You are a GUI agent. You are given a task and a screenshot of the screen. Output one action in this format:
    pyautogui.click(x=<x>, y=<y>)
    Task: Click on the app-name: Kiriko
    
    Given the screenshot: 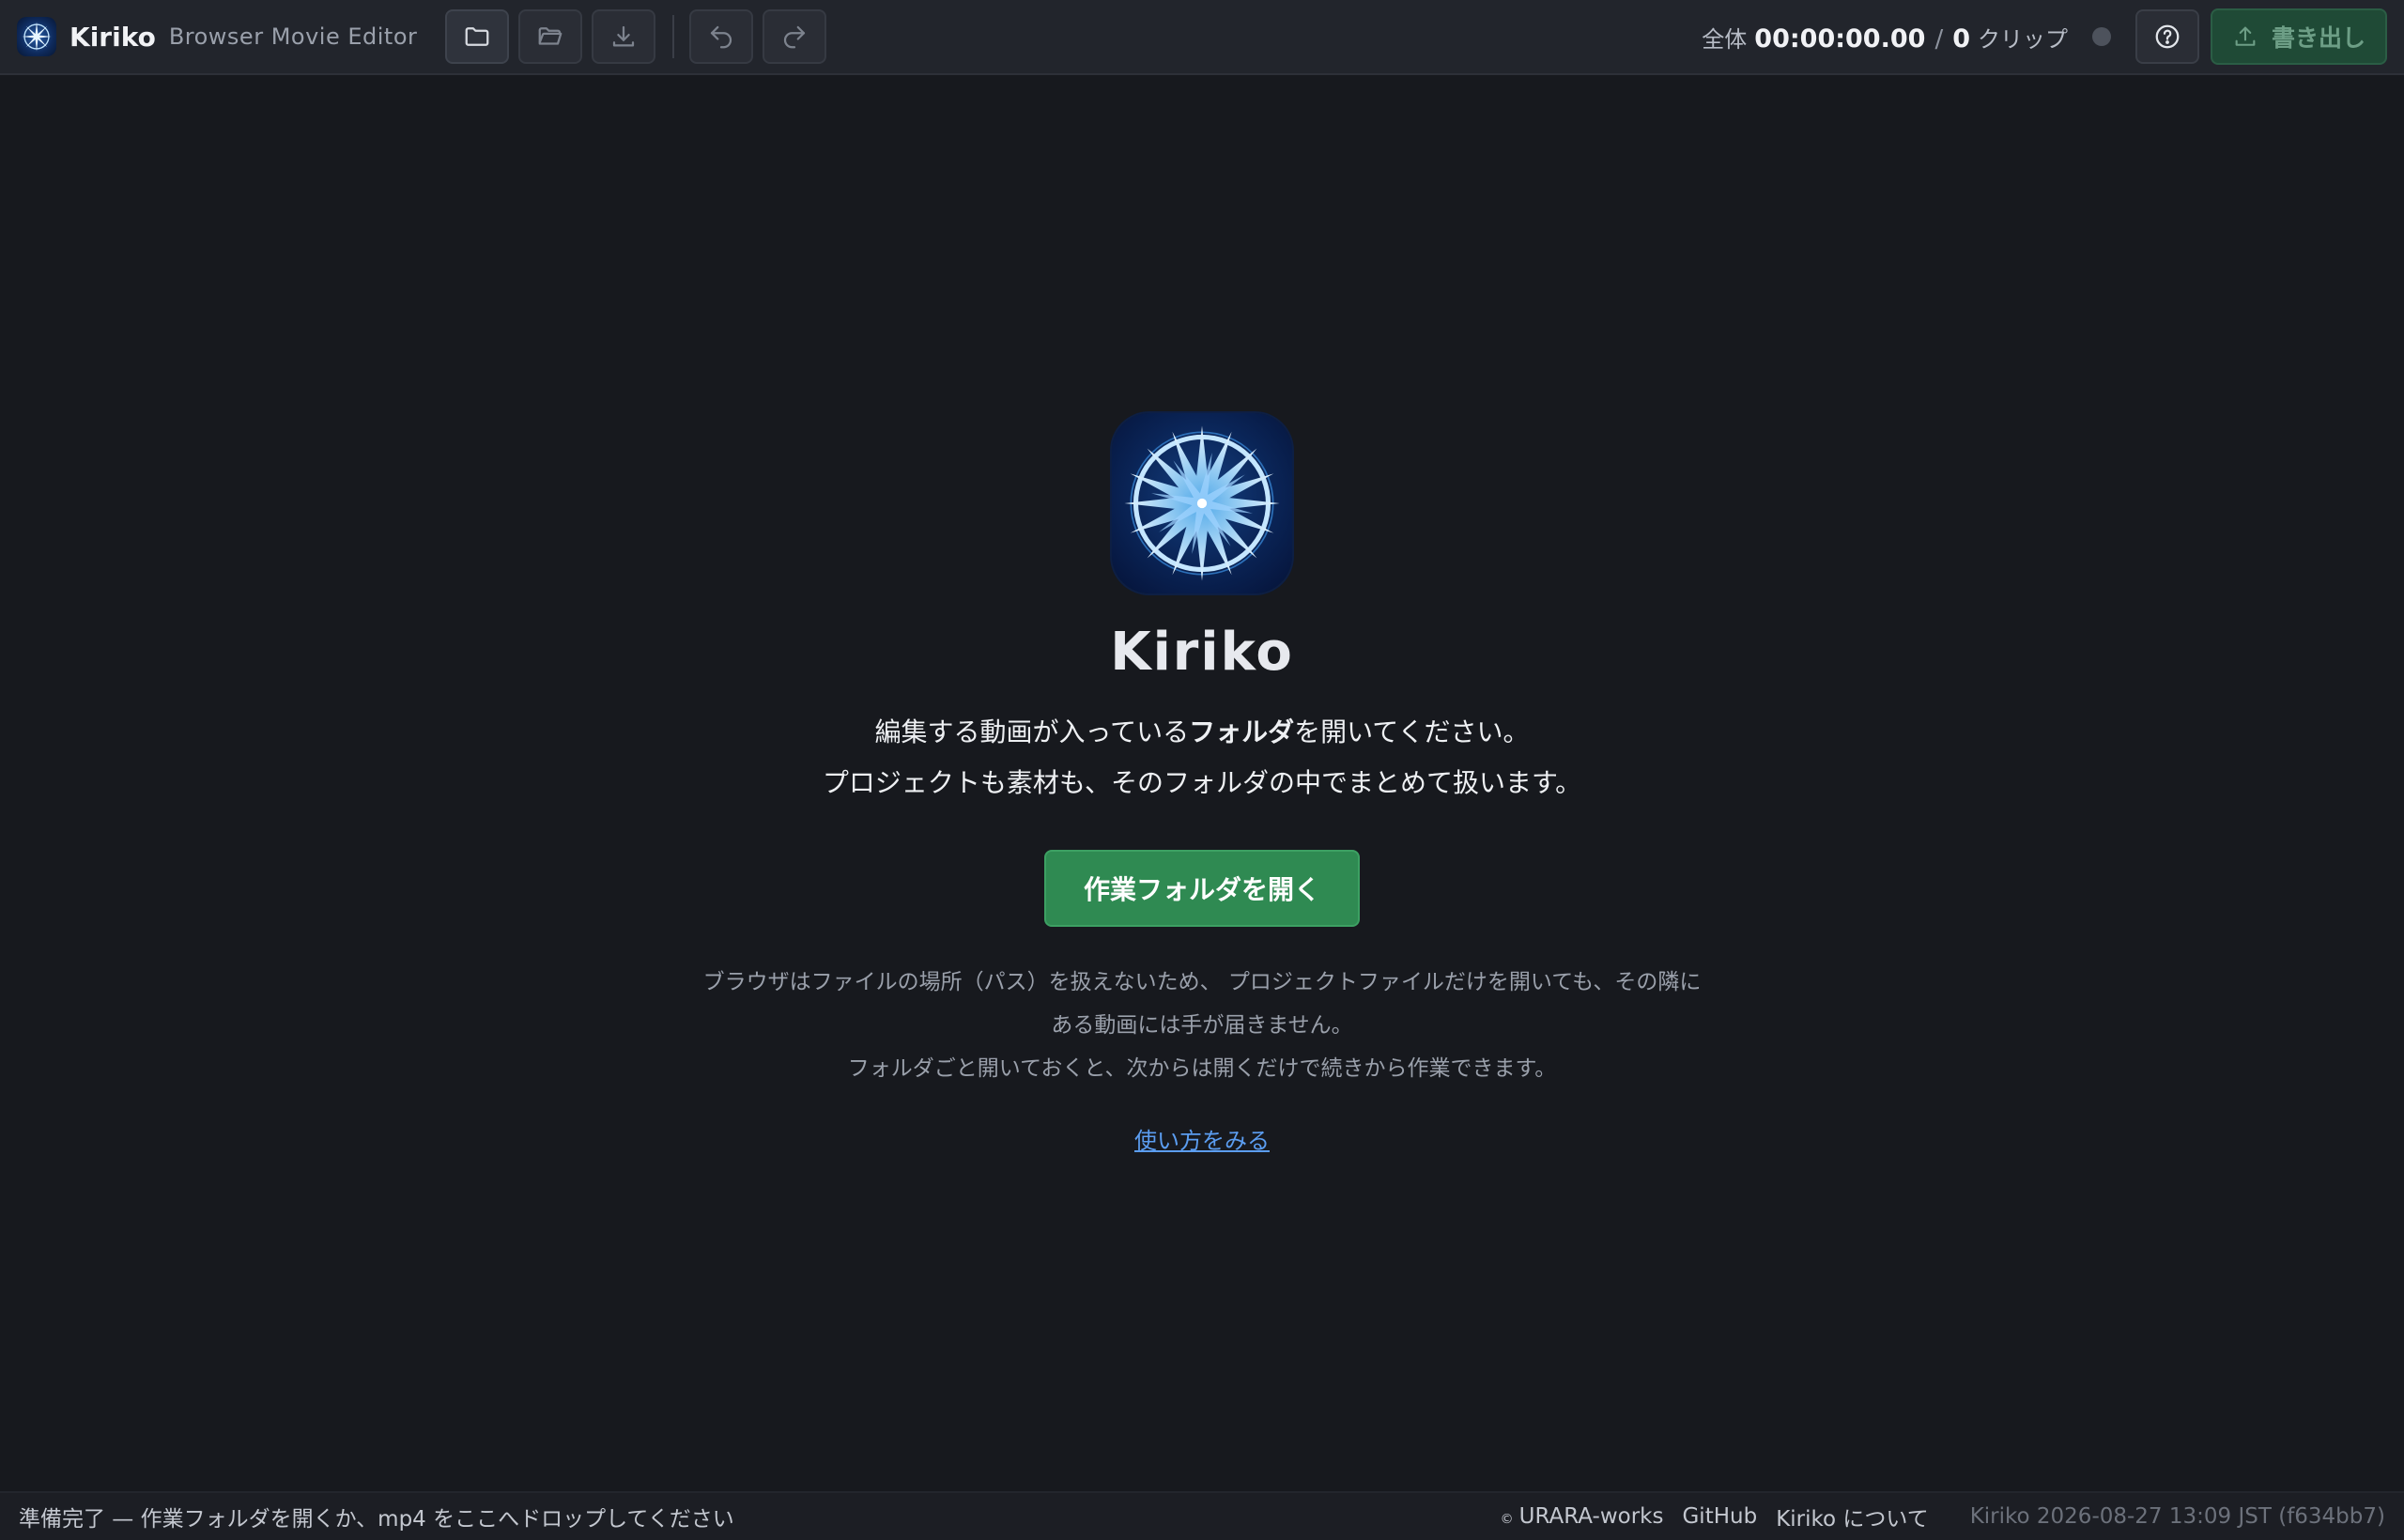 What is the action you would take?
    pyautogui.click(x=112, y=37)
    